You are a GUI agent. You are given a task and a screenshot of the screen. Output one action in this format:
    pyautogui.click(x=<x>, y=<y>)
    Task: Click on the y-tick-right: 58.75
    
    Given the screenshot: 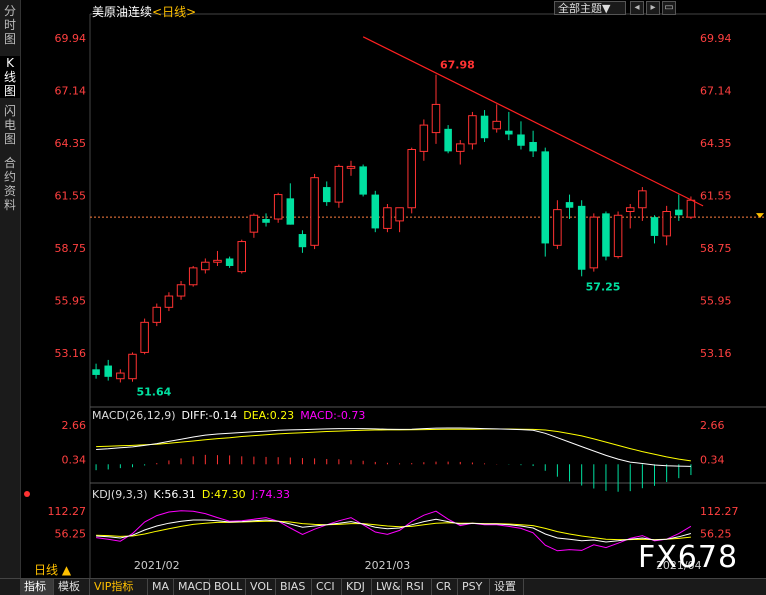 What is the action you would take?
    pyautogui.click(x=716, y=248)
    